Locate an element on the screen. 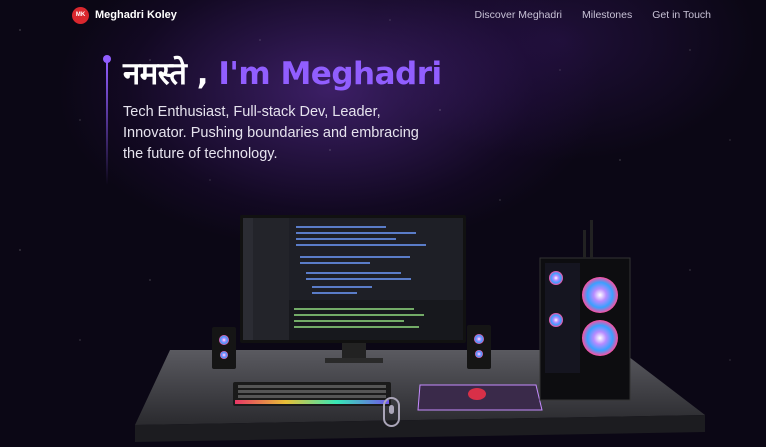  scroll-knob is located at coordinates (391, 409).